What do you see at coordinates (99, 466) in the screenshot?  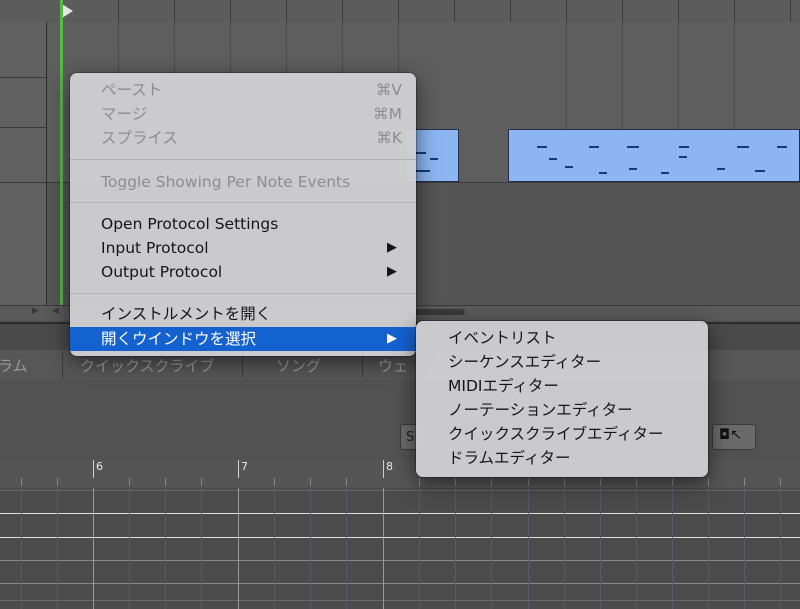 I see `ruler-number: 6` at bounding box center [99, 466].